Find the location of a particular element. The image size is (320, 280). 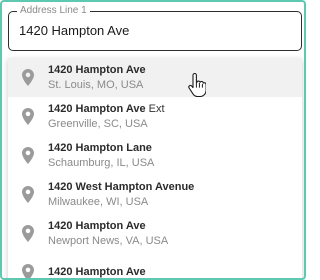

suggestion-item: 1420 Hampton Ave Ext Greenville, SC, USA is located at coordinates (155, 116).